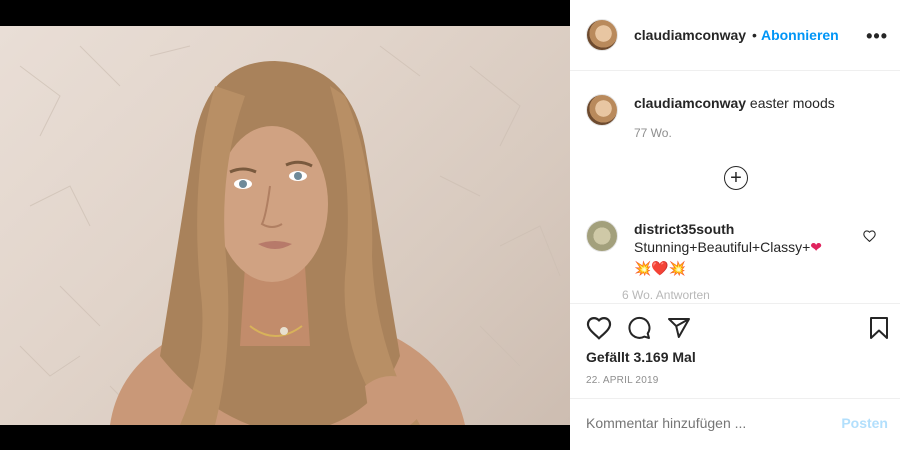 The height and width of the screenshot is (450, 900). I want to click on caption-row: claudiamconway easter moods 77 Wo., so click(710, 117).